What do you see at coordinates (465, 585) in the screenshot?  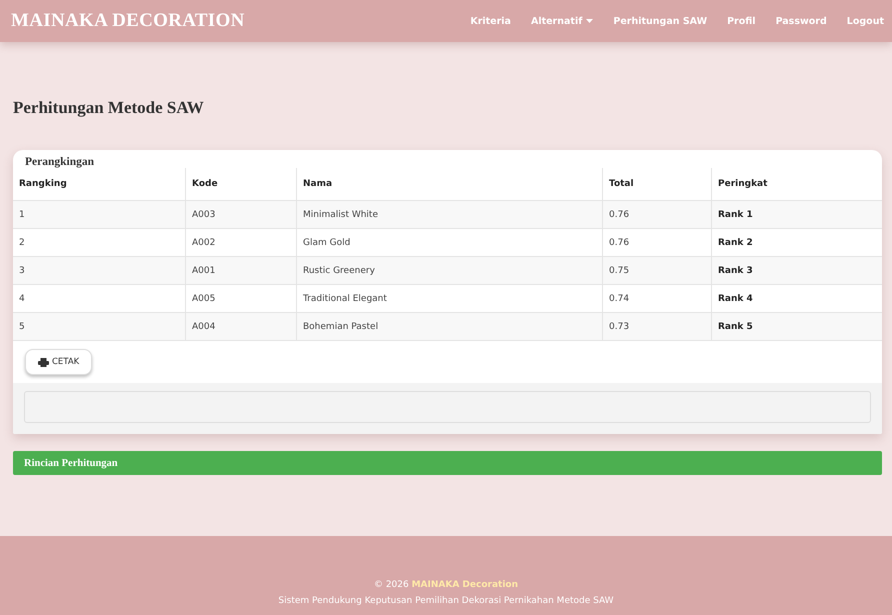 I see `footer-brand: MAINAKA Decoration` at bounding box center [465, 585].